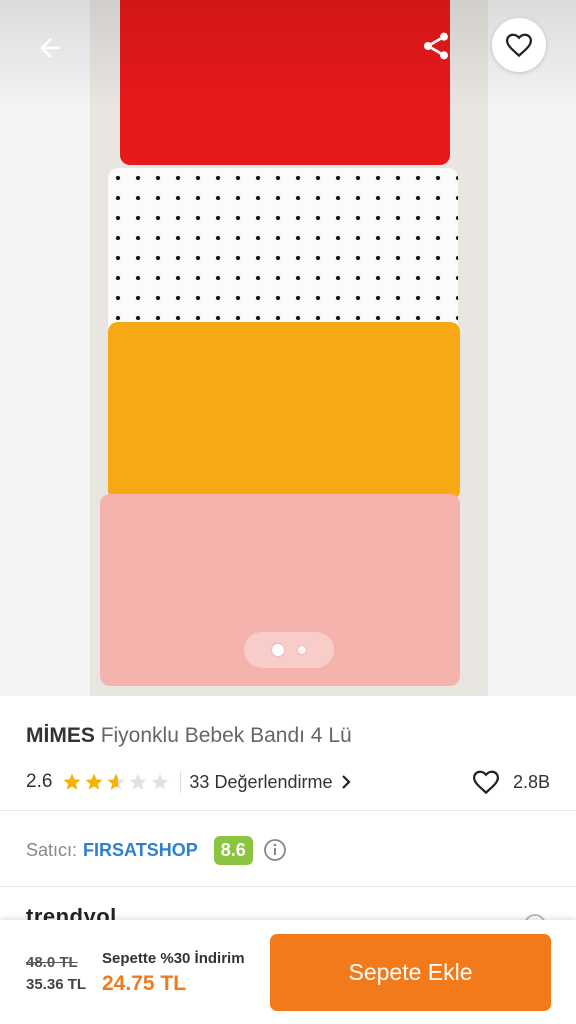 This screenshot has height=1024, width=576. I want to click on star-half-icon, so click(116, 781).